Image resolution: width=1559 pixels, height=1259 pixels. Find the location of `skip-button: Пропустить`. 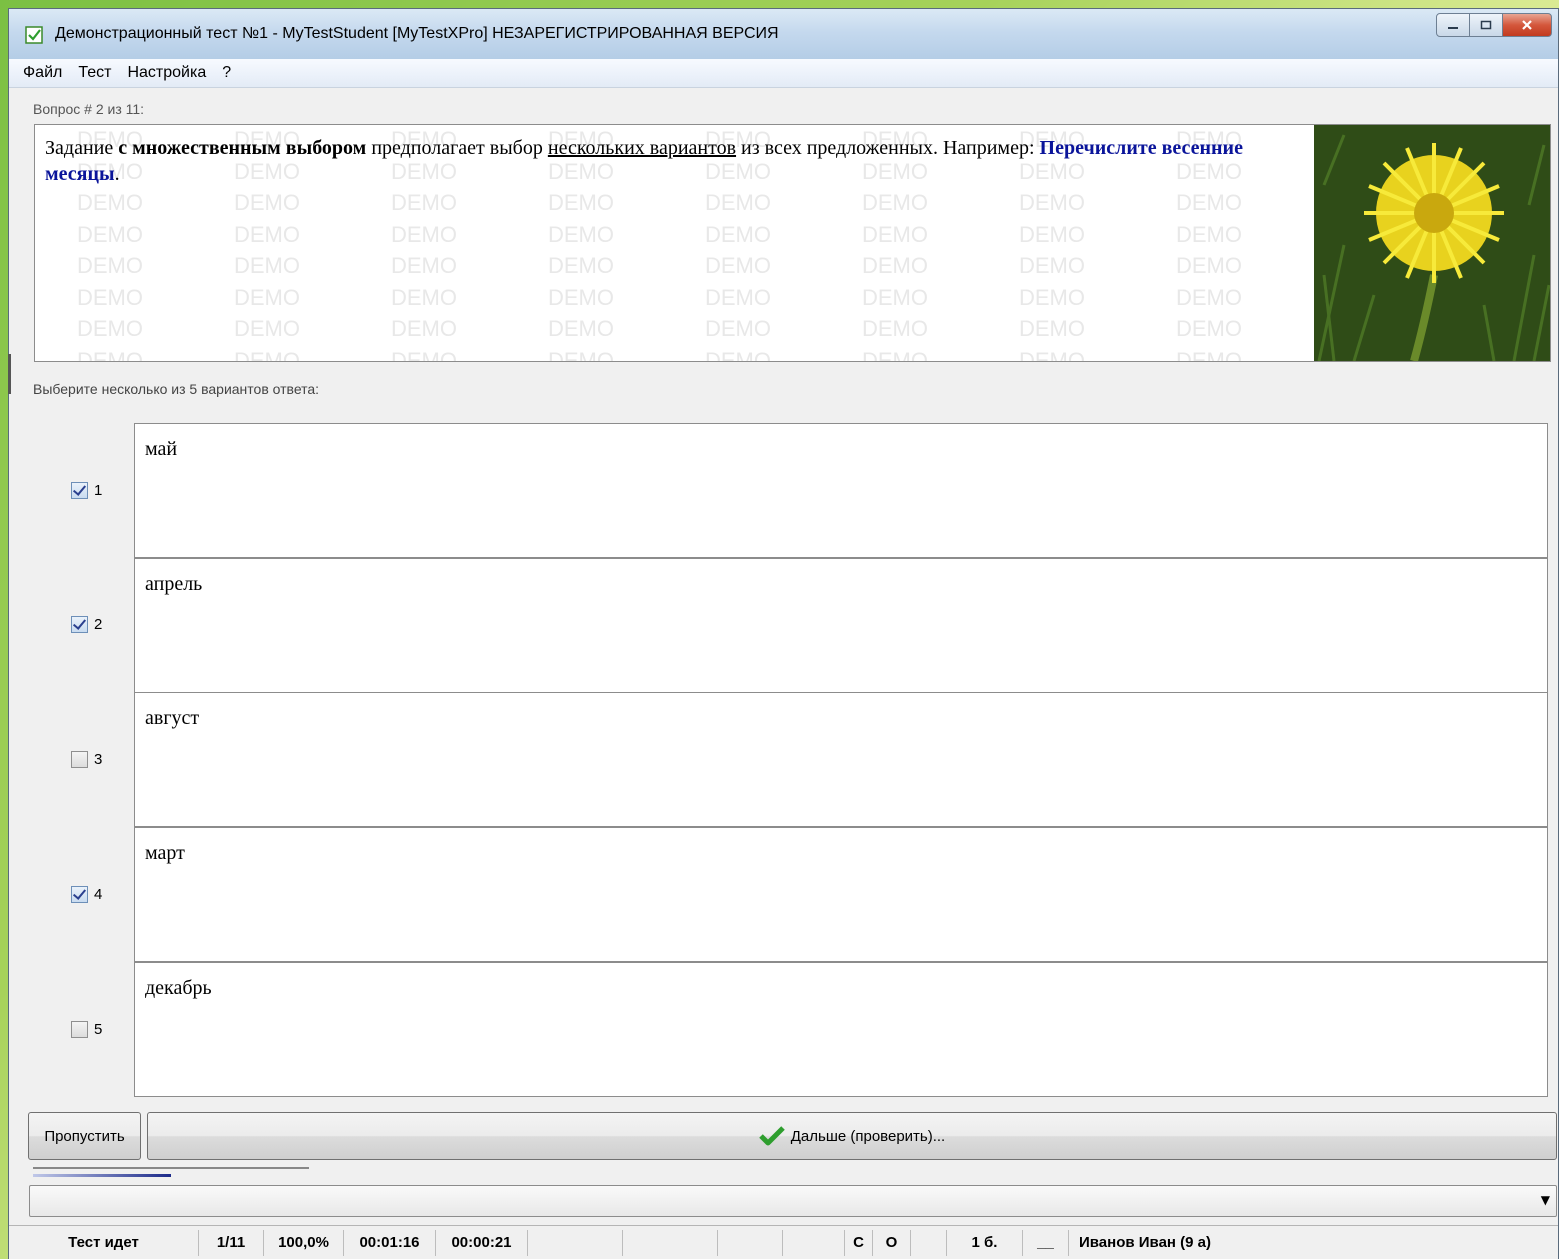

skip-button: Пропустить is located at coordinates (84, 1136).